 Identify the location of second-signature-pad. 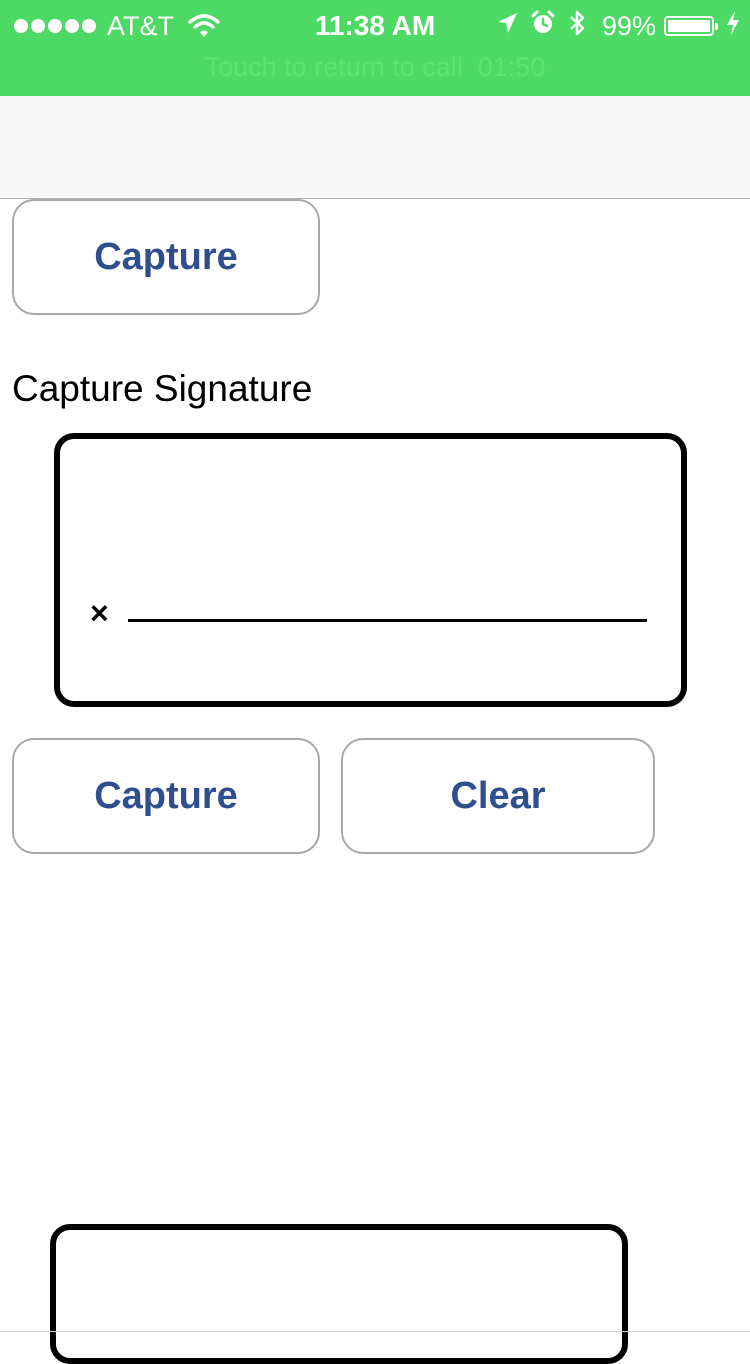
(339, 1294).